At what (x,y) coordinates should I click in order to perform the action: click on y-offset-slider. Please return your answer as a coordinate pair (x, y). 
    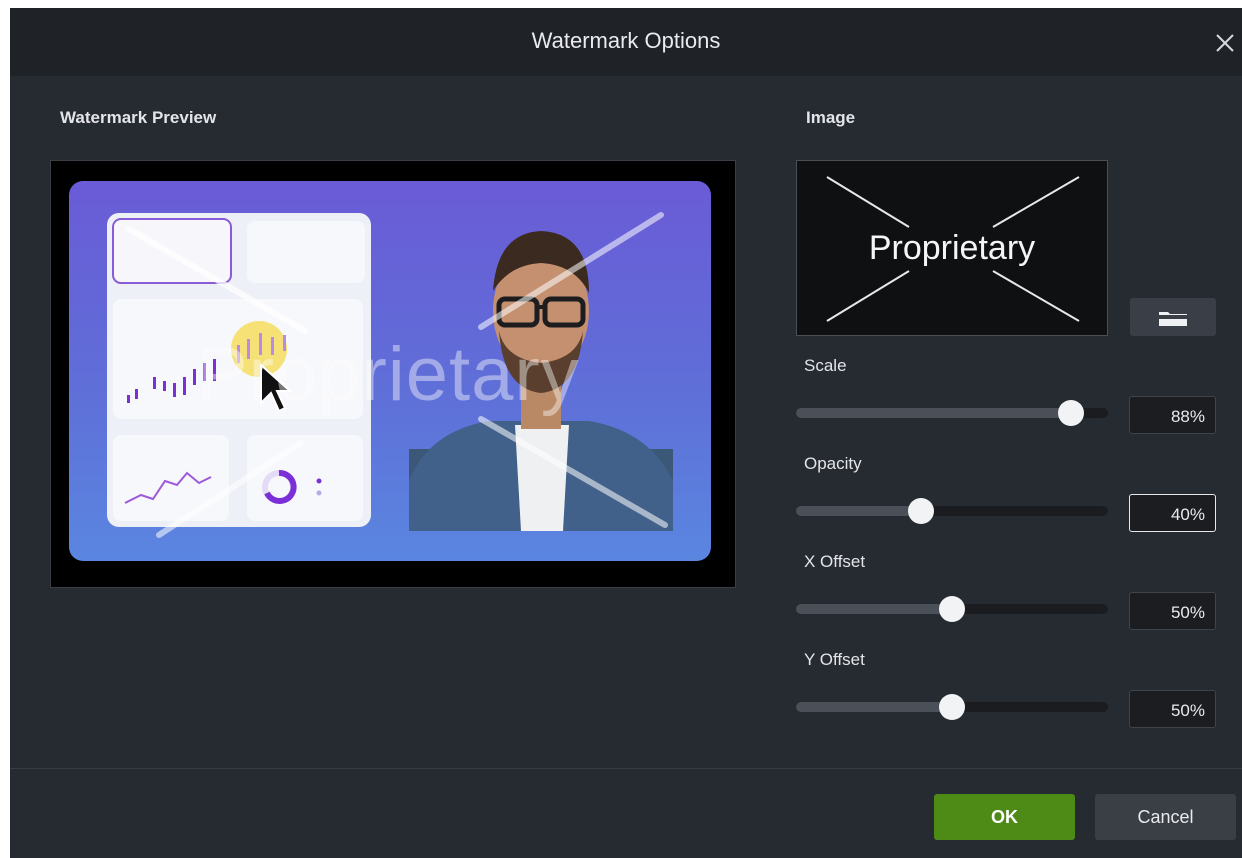
    Looking at the image, I should click on (952, 707).